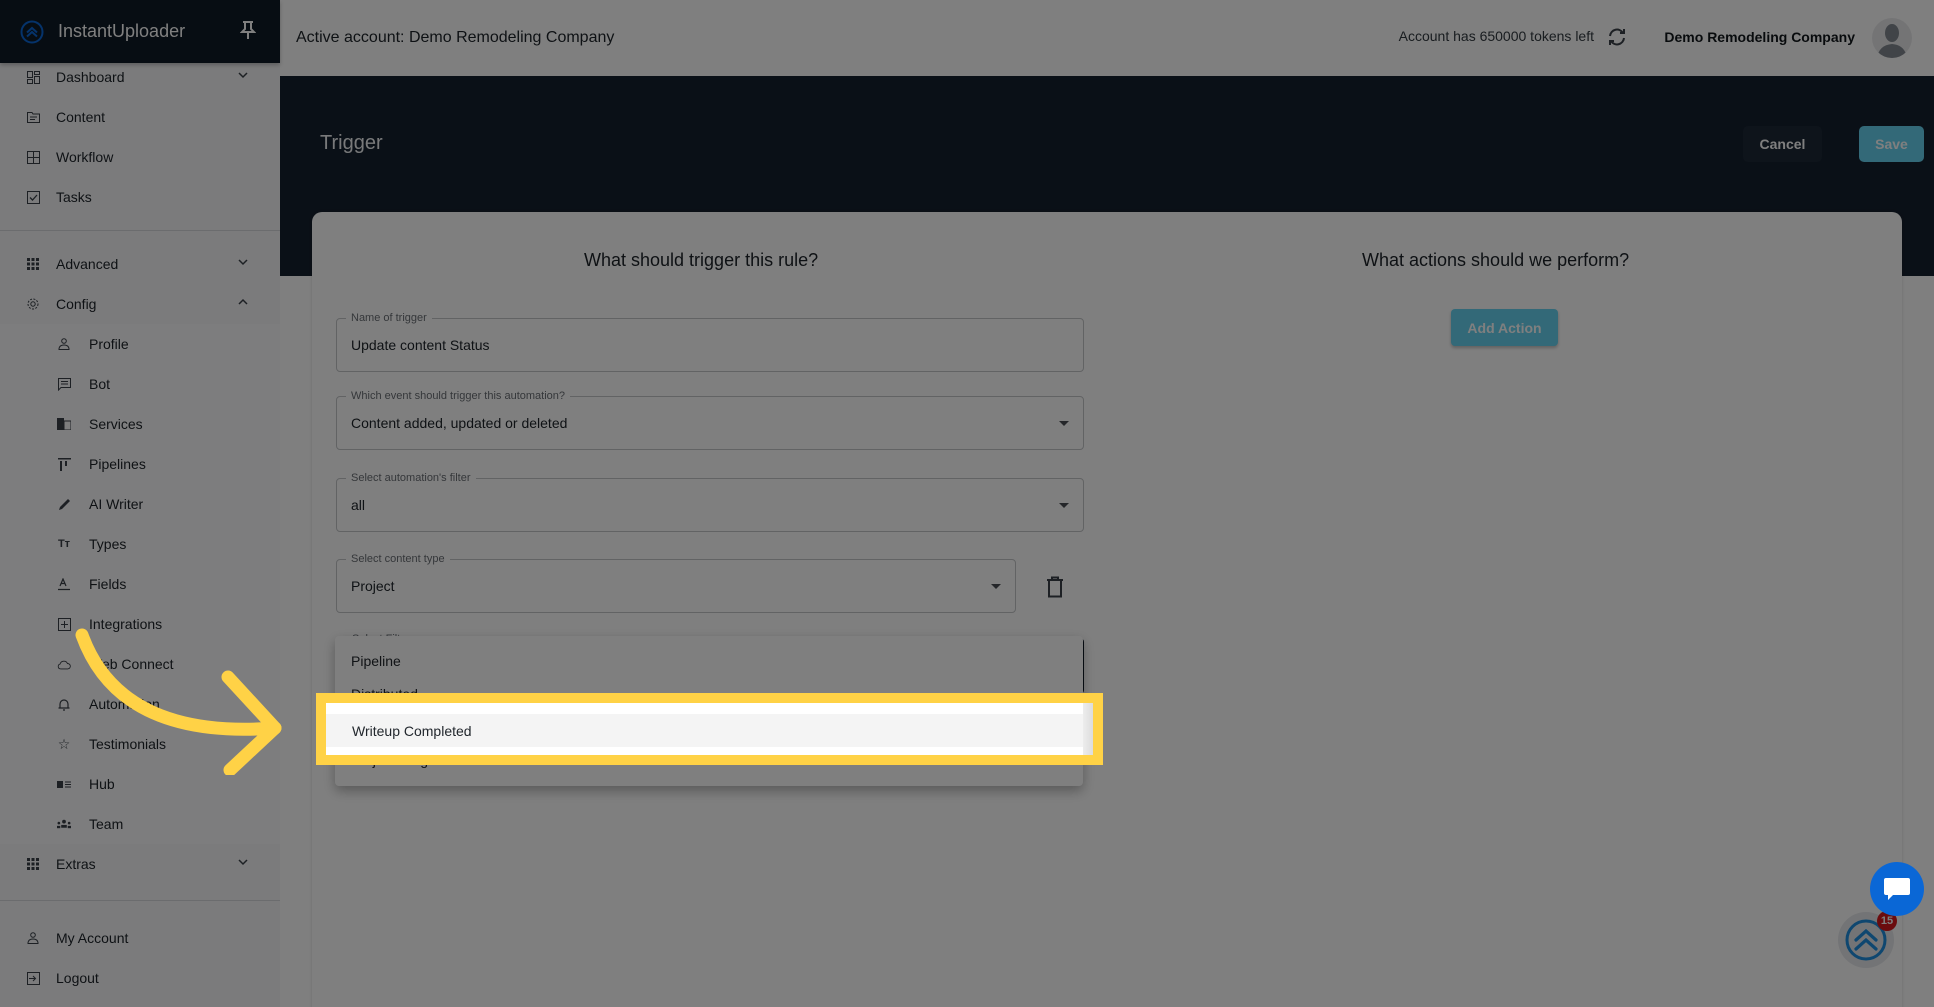 This screenshot has height=1007, width=1934. Describe the element at coordinates (701, 260) in the screenshot. I see `trigger-heading: What should trigger this rule?` at that location.